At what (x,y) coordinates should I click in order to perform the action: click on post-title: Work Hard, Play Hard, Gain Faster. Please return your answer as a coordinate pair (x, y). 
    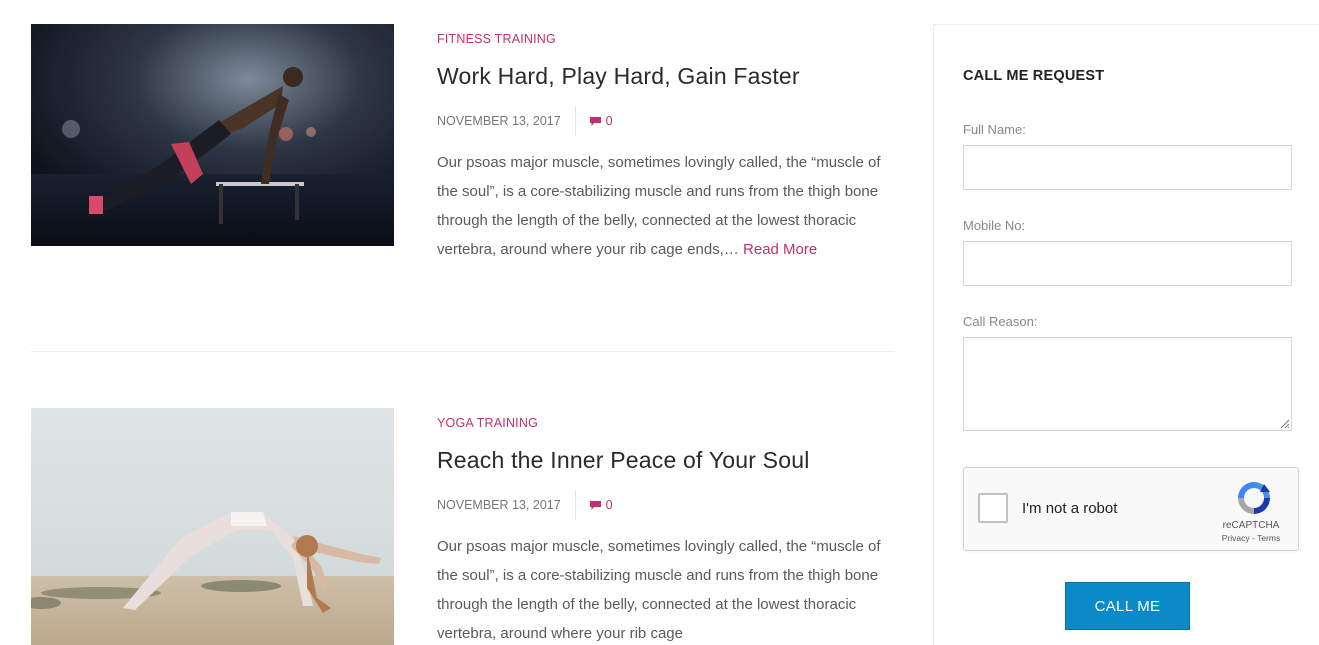
    Looking at the image, I should click on (665, 76).